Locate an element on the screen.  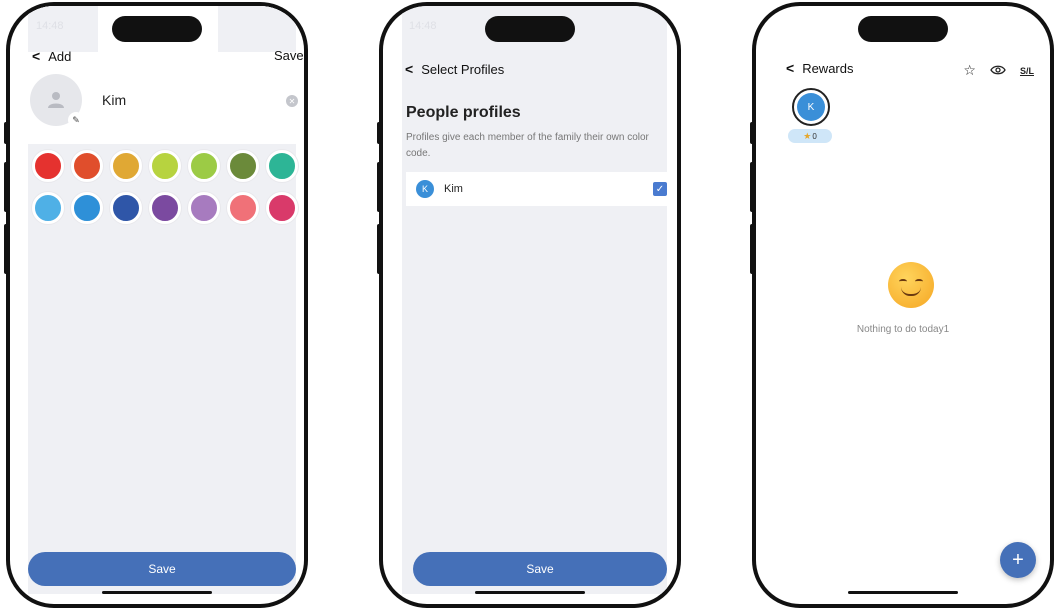
nav-title: Rewards is located at coordinates (828, 68).